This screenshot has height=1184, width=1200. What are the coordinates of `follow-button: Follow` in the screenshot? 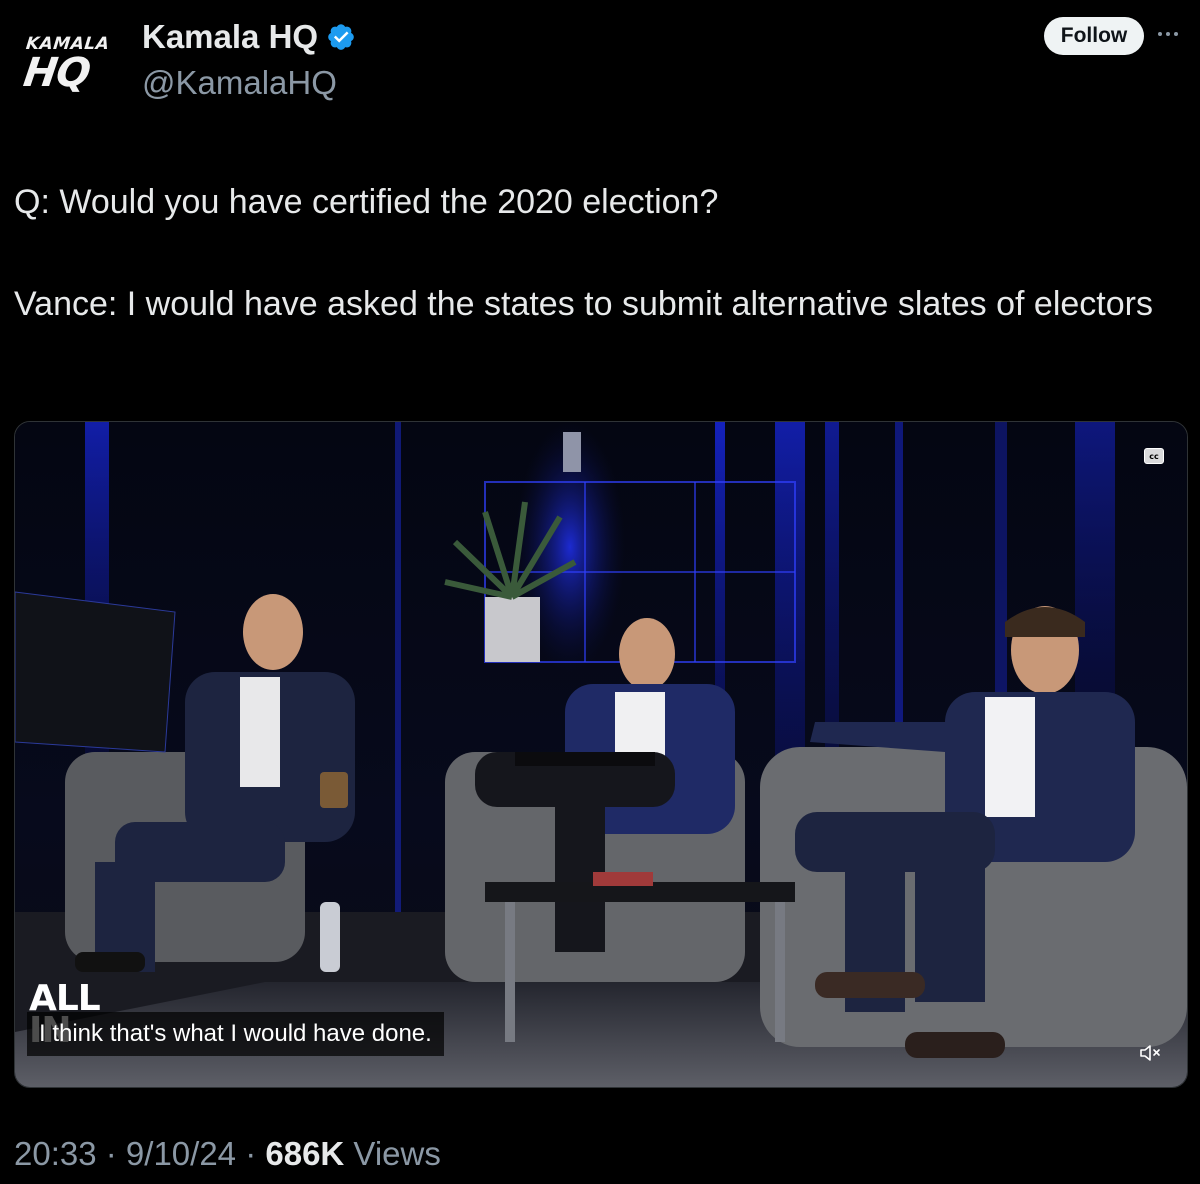 It's located at (1094, 36).